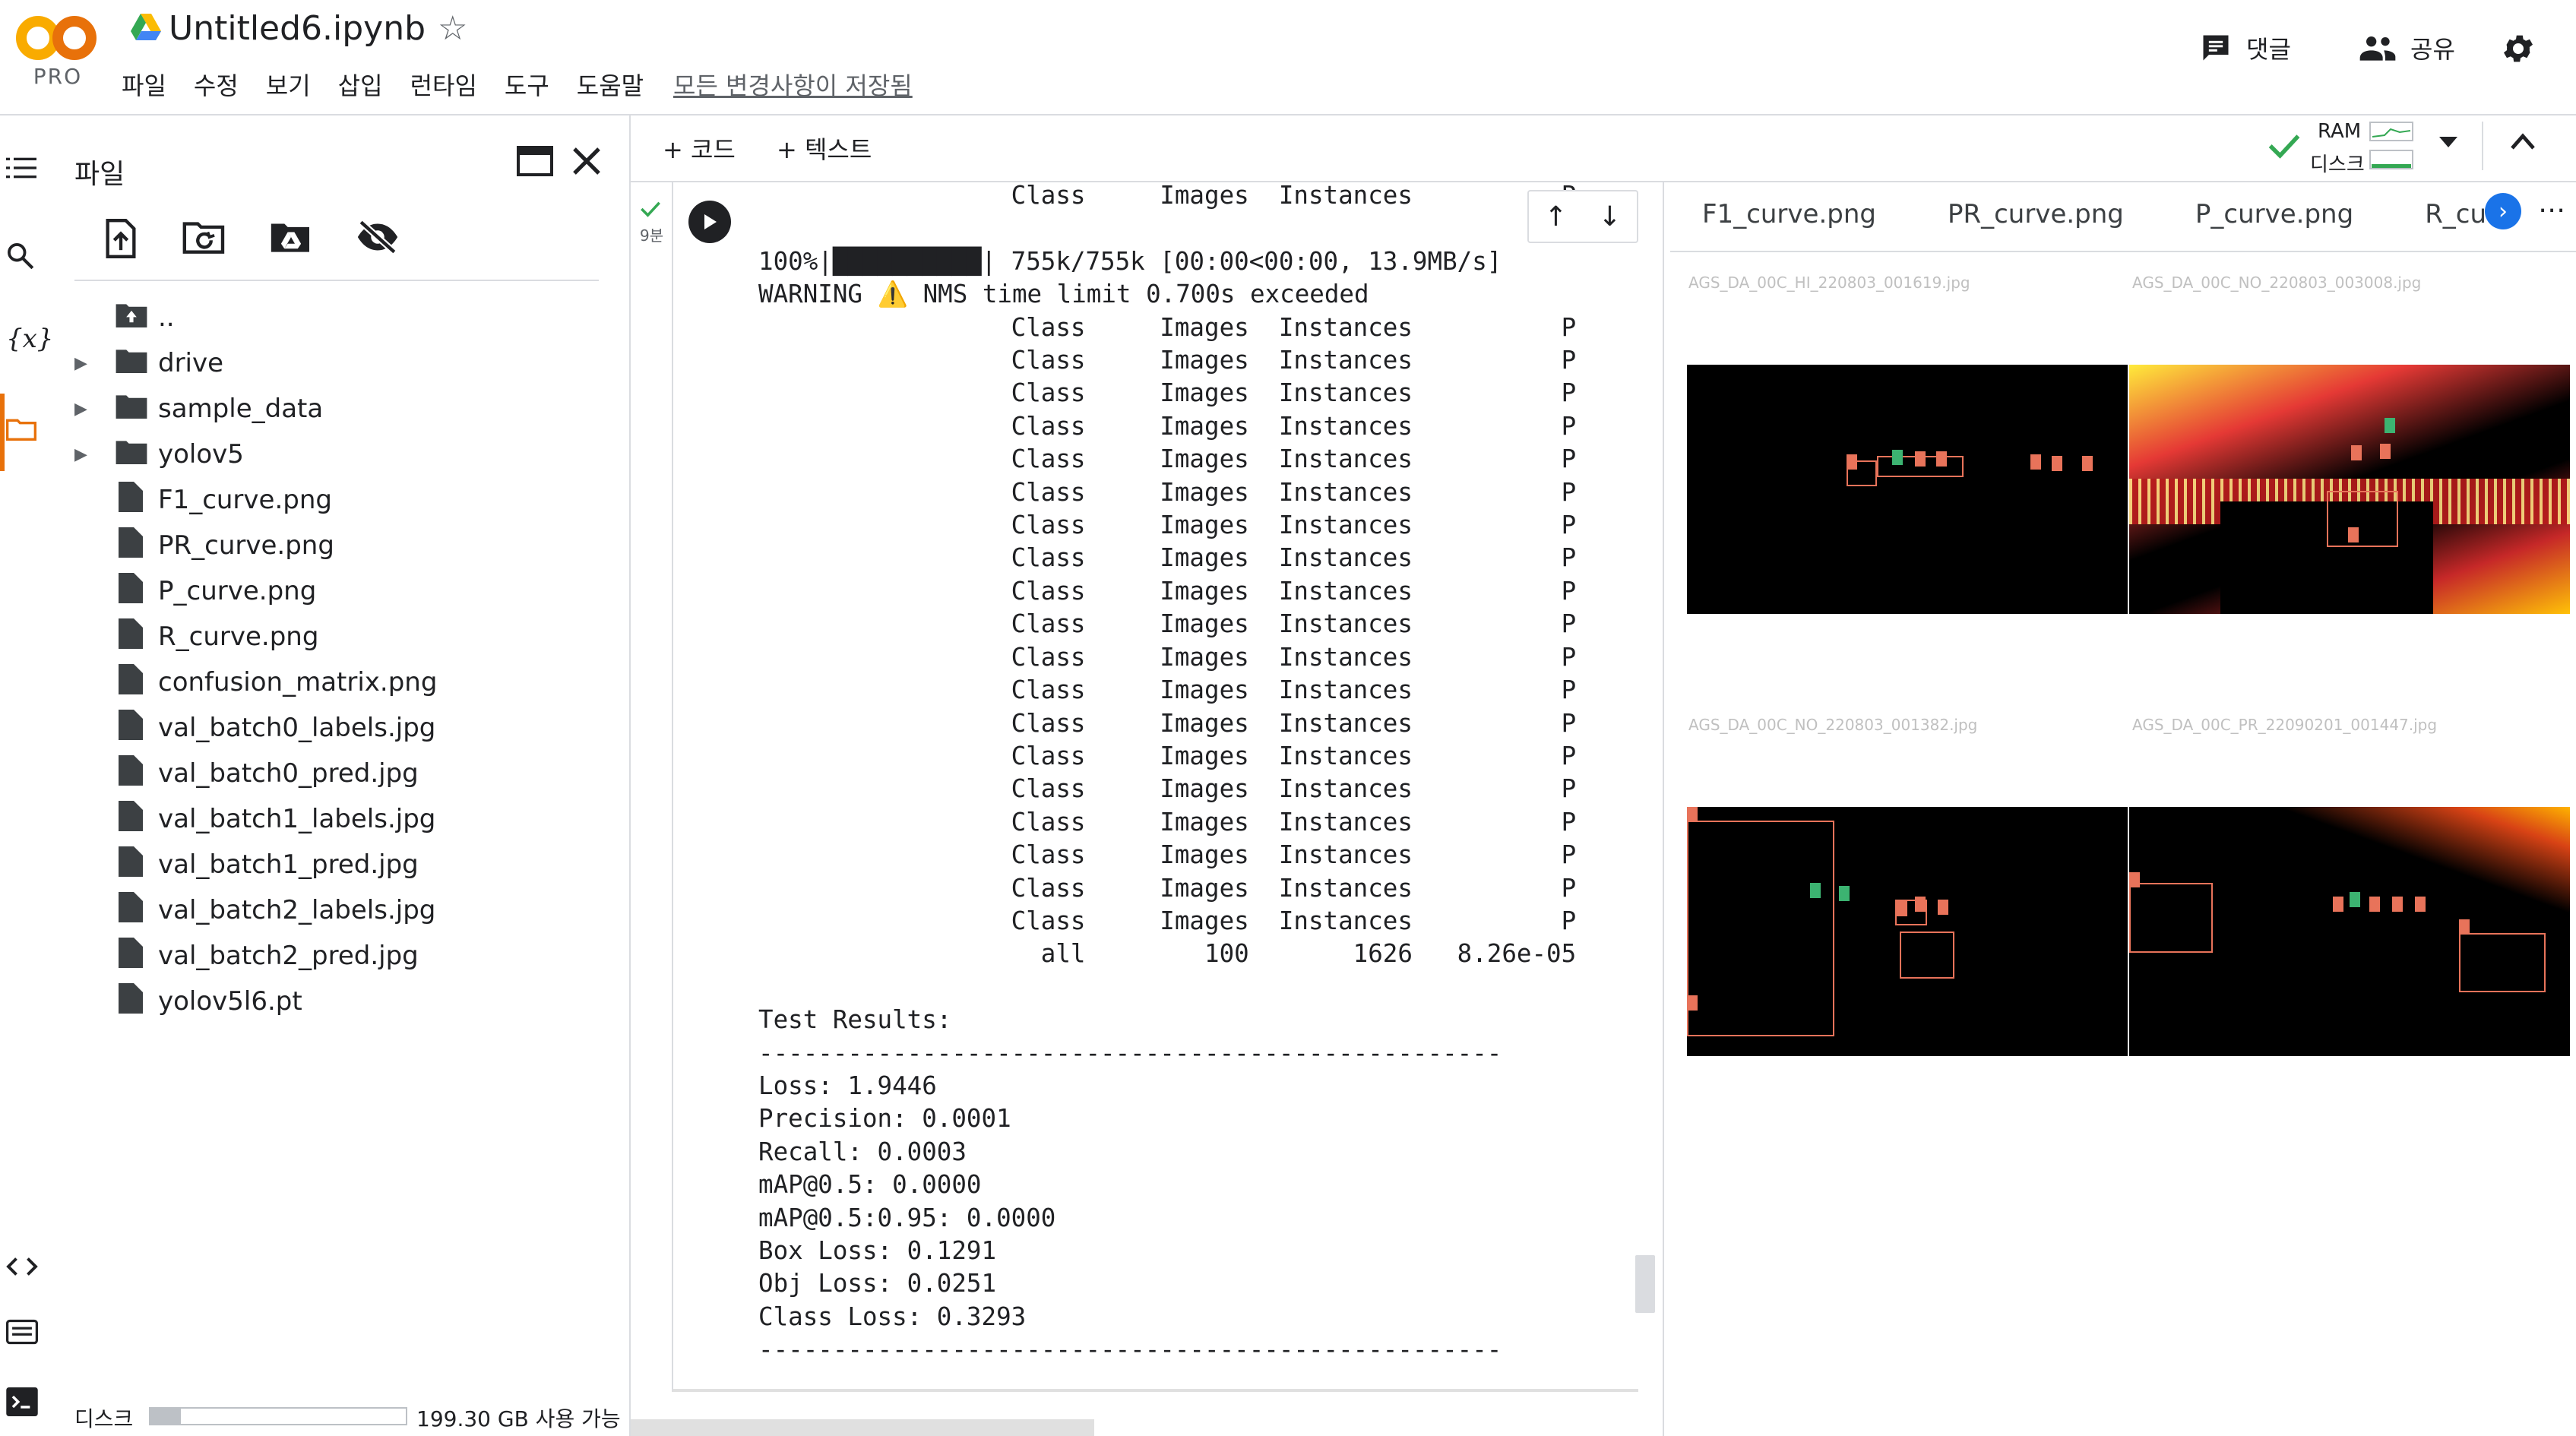 The width and height of the screenshot is (2576, 1436). What do you see at coordinates (304, 956) in the screenshot?
I see `file-tree-item: val_batch2_pred.jpg` at bounding box center [304, 956].